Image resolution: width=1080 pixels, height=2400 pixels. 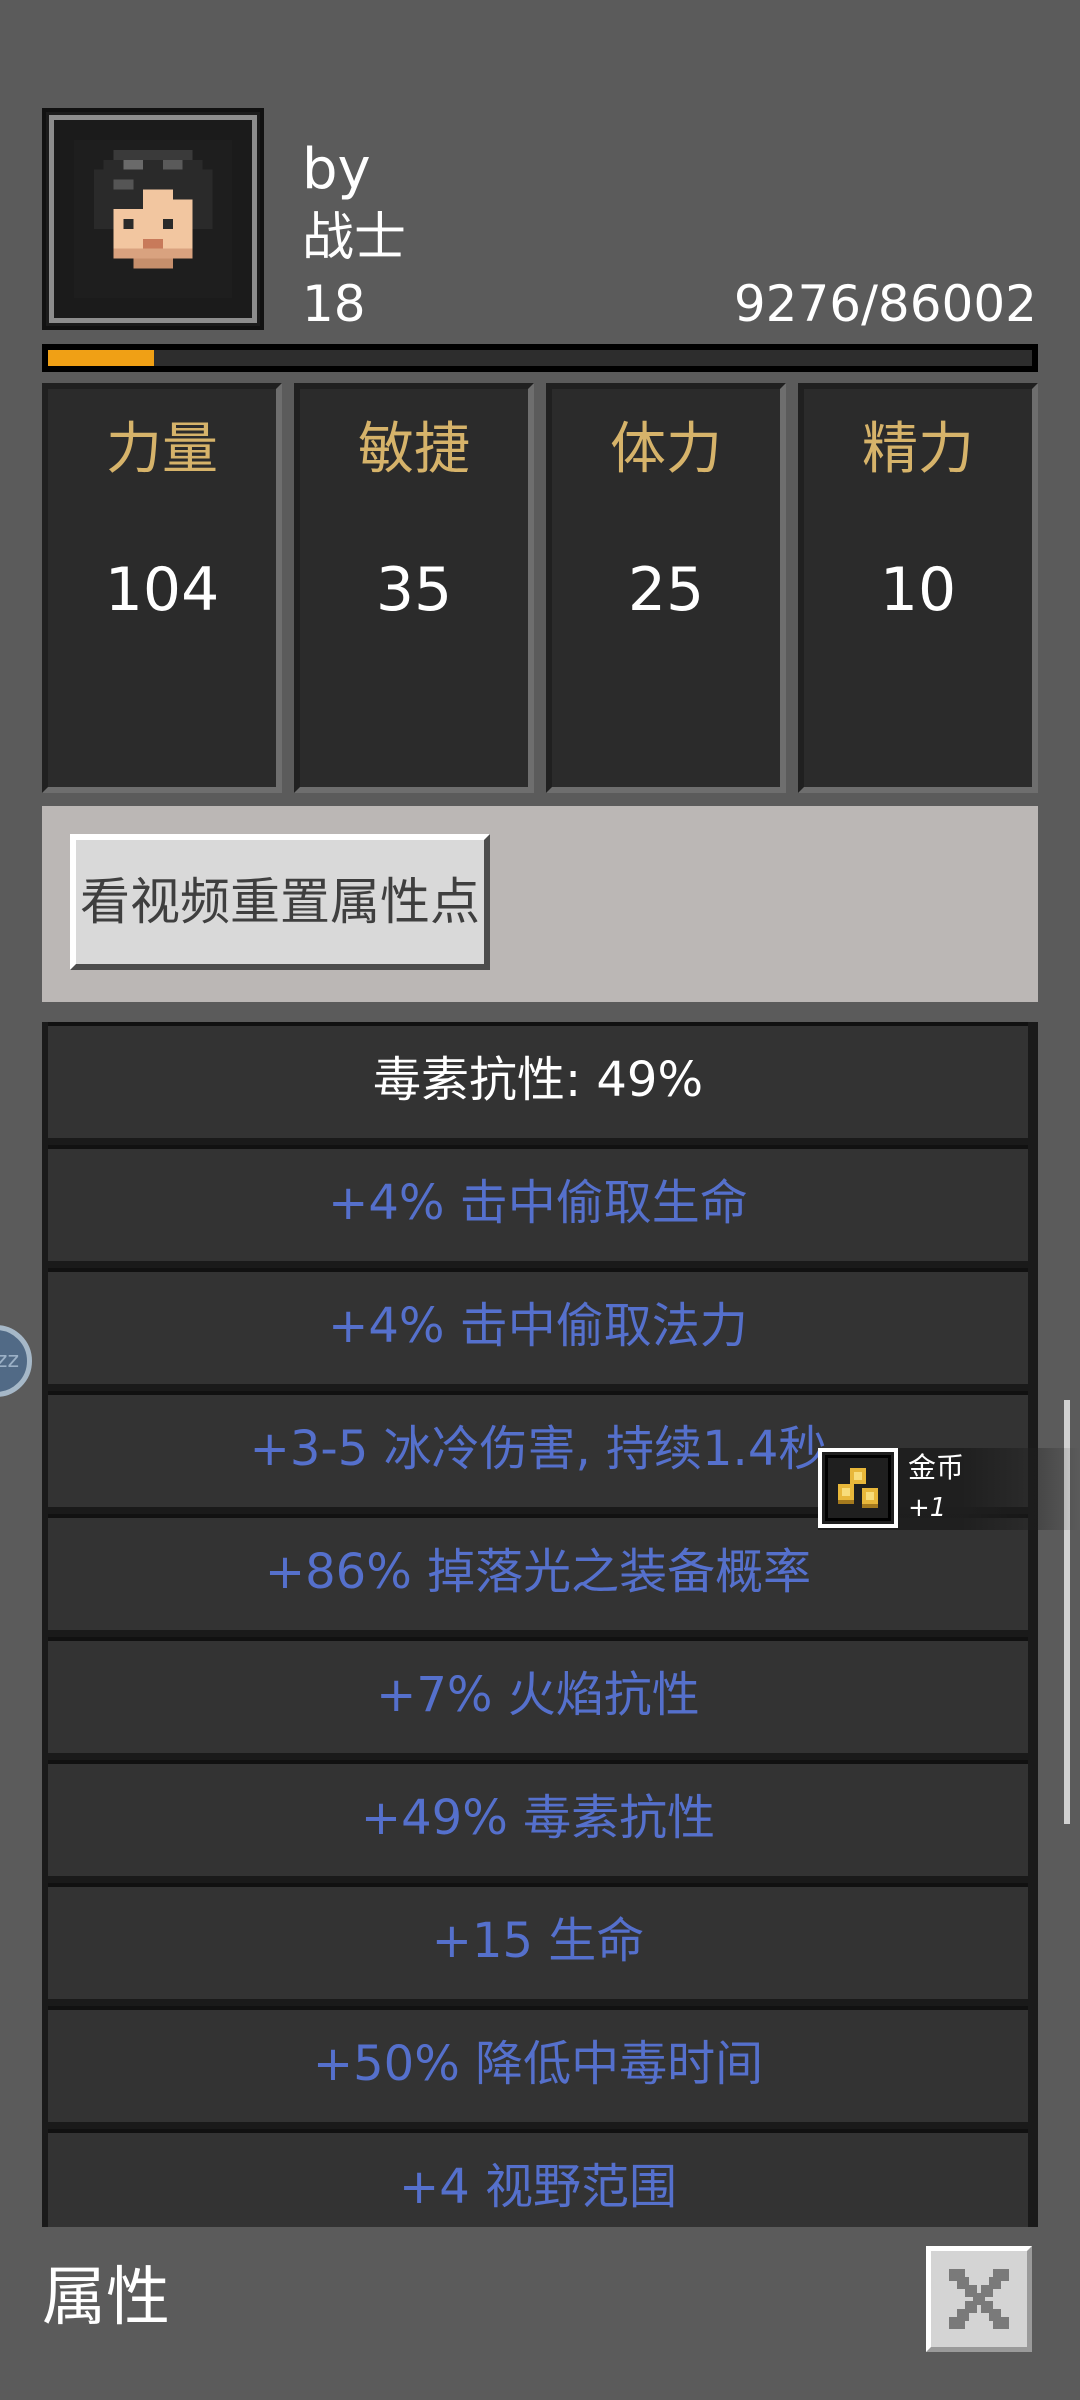 I want to click on stat-label: 精力, so click(x=918, y=449).